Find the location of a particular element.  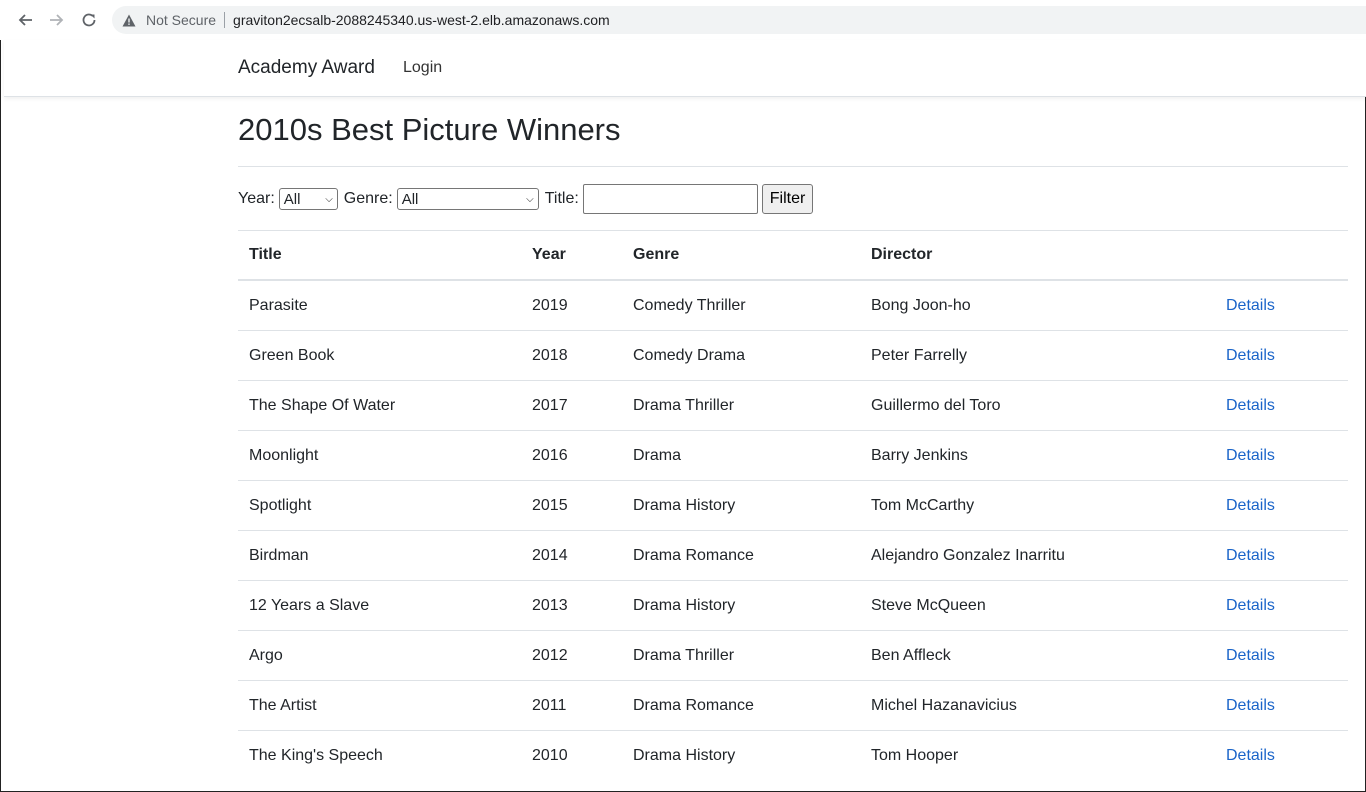

brand-link: Academy Award is located at coordinates (306, 68).